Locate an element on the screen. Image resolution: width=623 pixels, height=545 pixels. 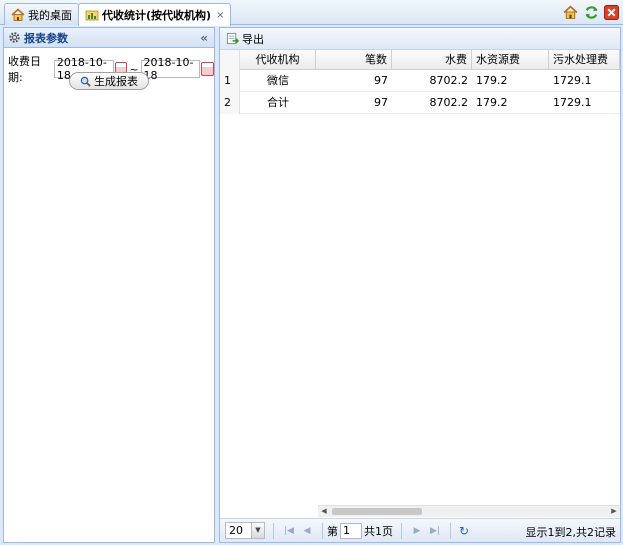
page-total: 共1页 is located at coordinates (378, 531).